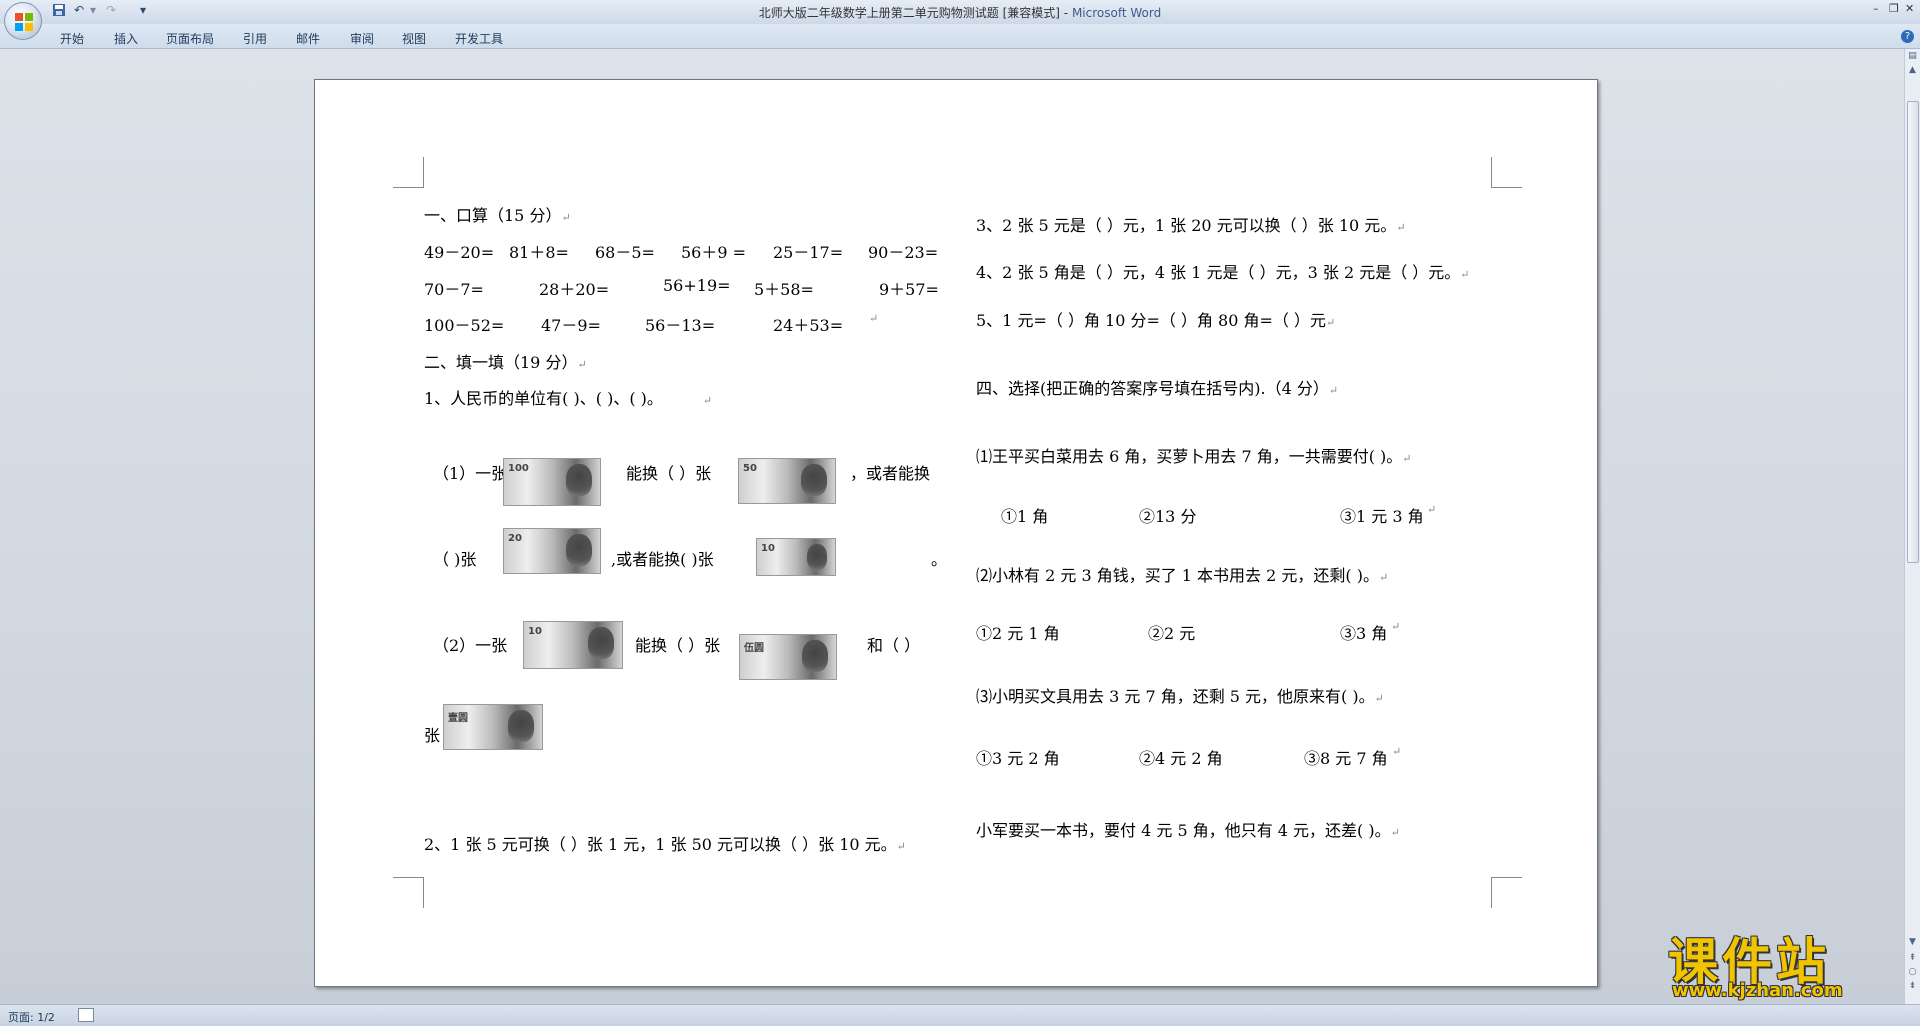  What do you see at coordinates (1912, 56) in the screenshot?
I see `ruler-toggle-icon: ▤` at bounding box center [1912, 56].